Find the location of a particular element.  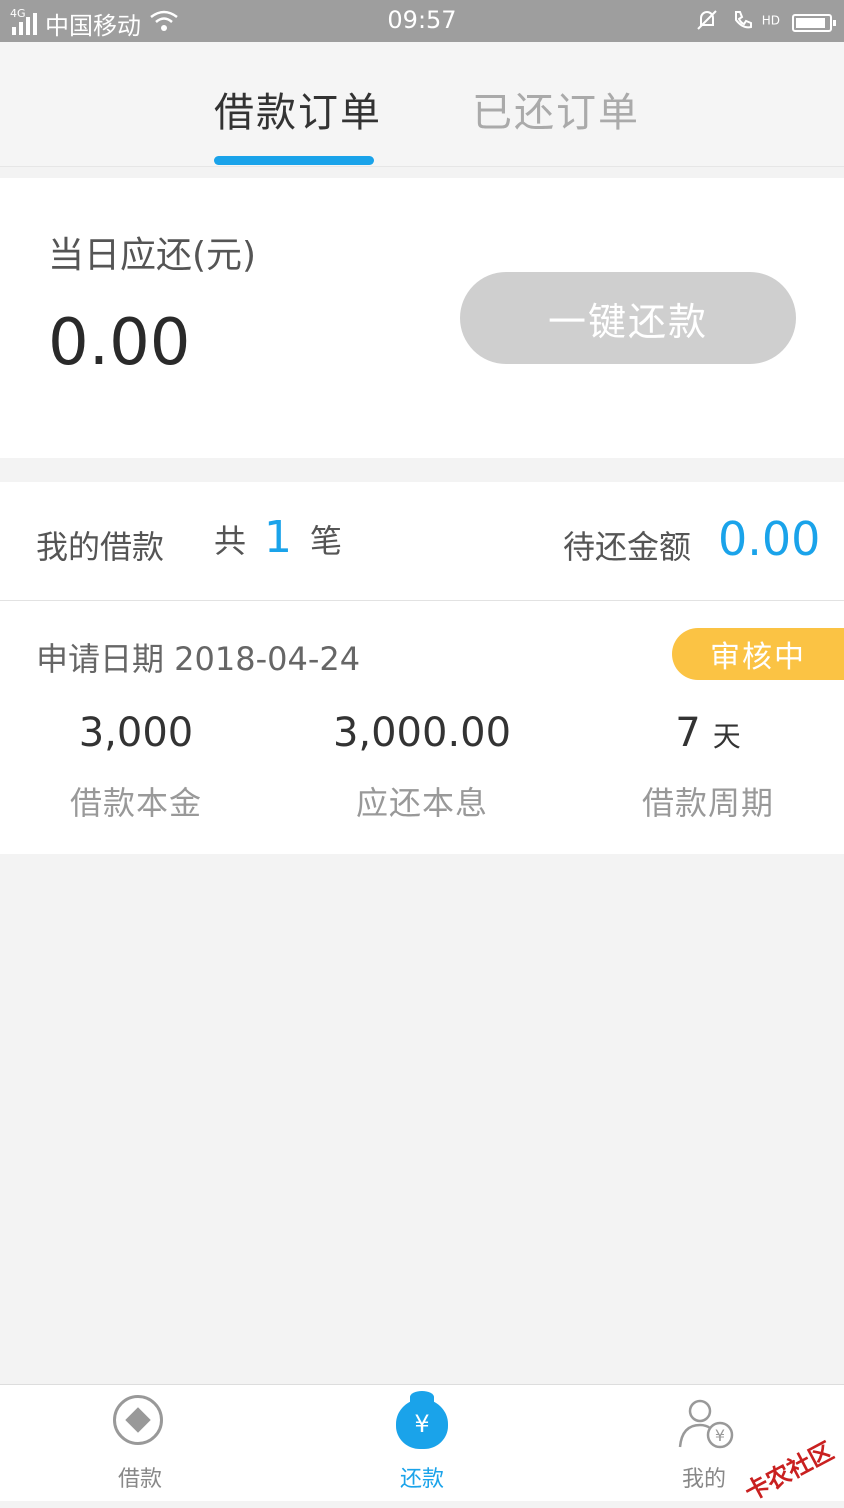

battery-icon is located at coordinates (814, 22).